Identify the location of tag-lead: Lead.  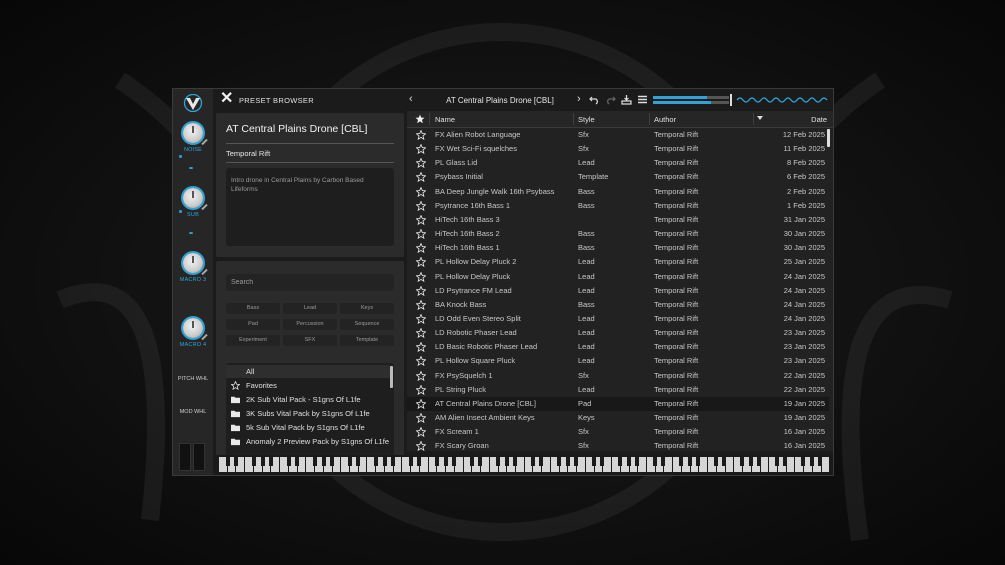
(310, 308).